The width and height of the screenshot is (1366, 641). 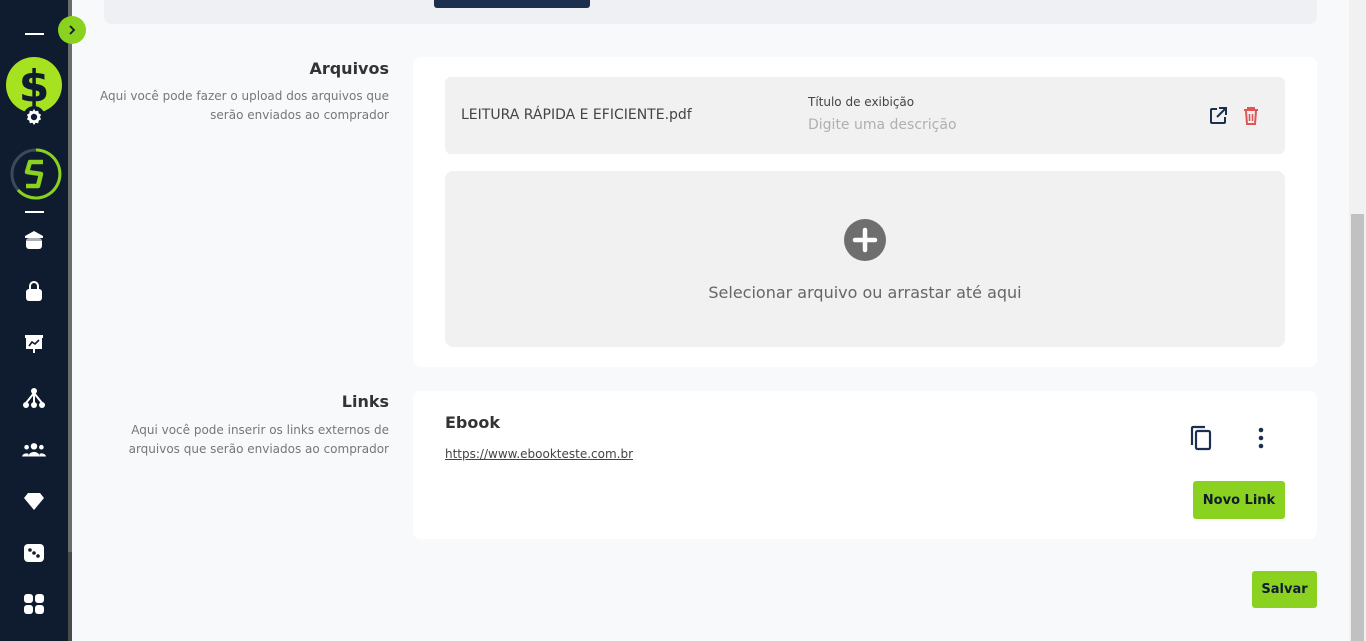 What do you see at coordinates (1284, 589) in the screenshot?
I see `save-button: Salvar` at bounding box center [1284, 589].